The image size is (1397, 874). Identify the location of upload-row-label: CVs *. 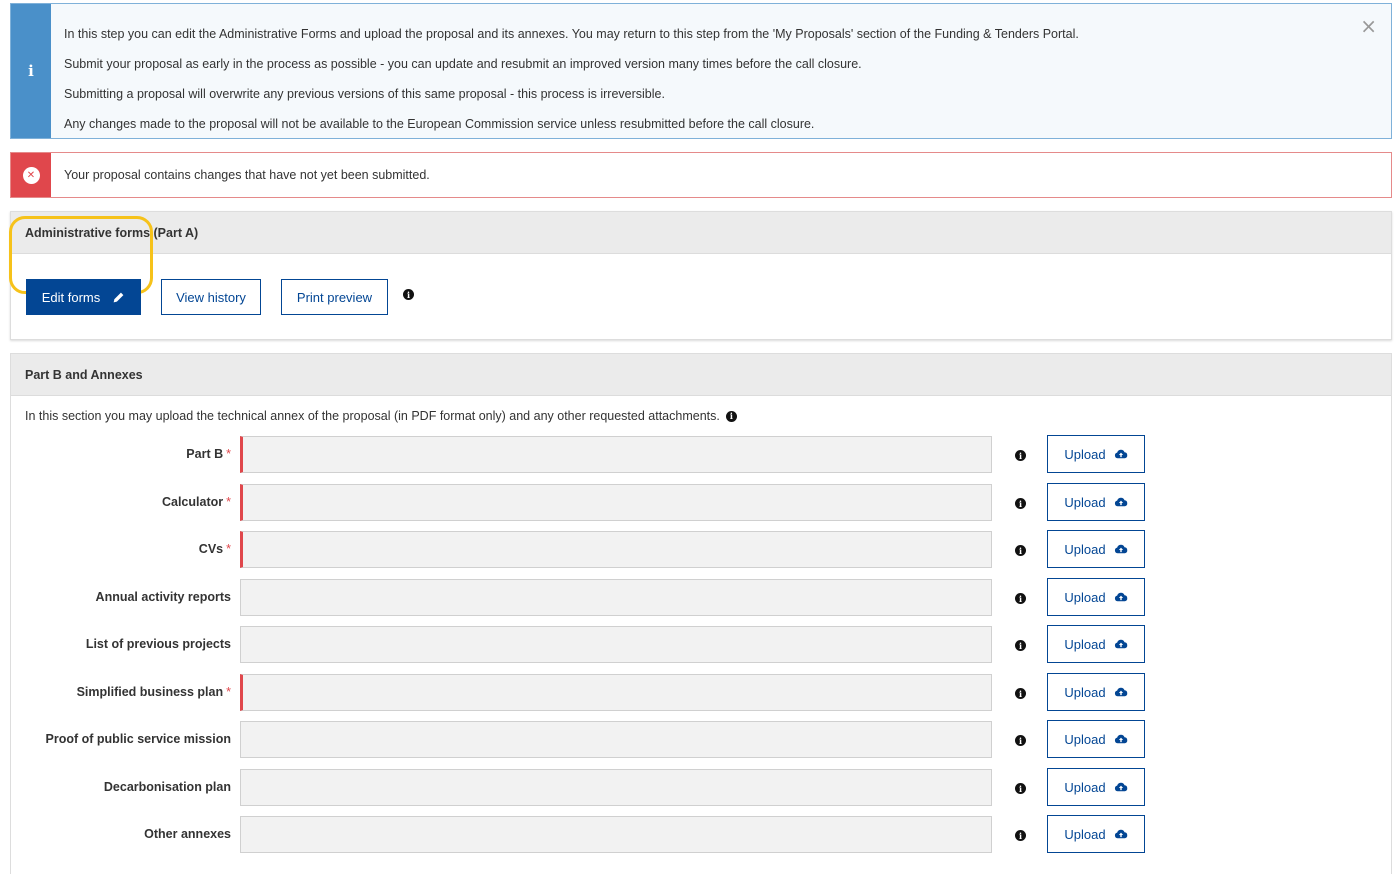
(121, 549).